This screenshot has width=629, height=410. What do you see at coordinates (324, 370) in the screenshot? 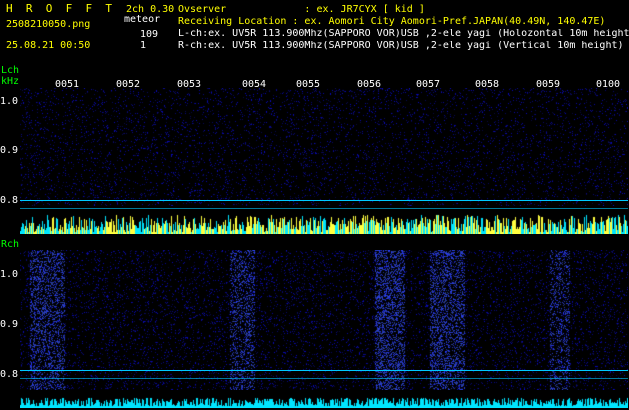
I see `rch-marker-line` at bounding box center [324, 370].